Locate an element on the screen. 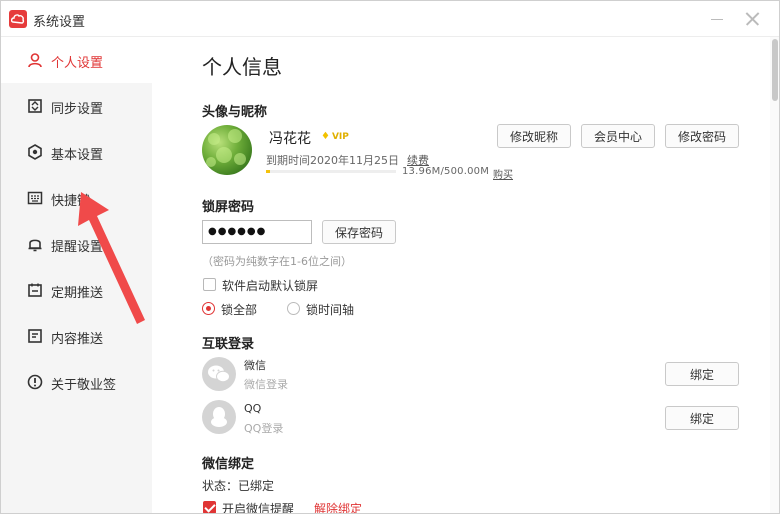 The height and width of the screenshot is (514, 780). sync-icon is located at coordinates (35, 106).